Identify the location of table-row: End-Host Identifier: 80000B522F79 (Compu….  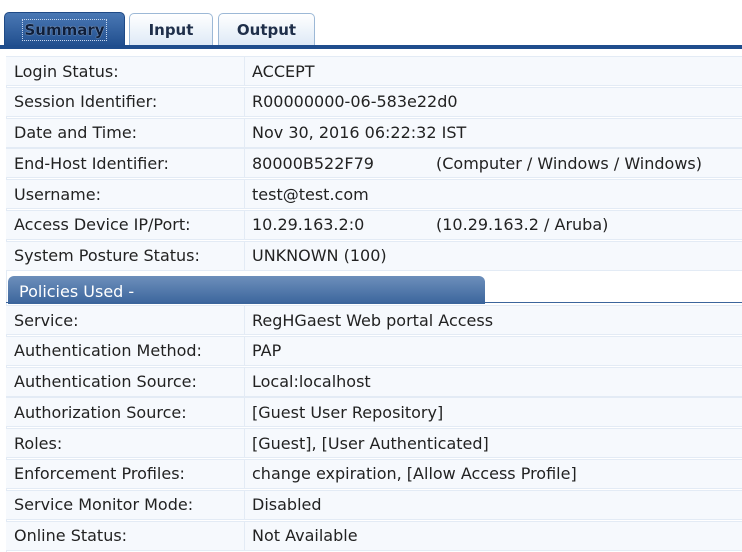
(374, 163).